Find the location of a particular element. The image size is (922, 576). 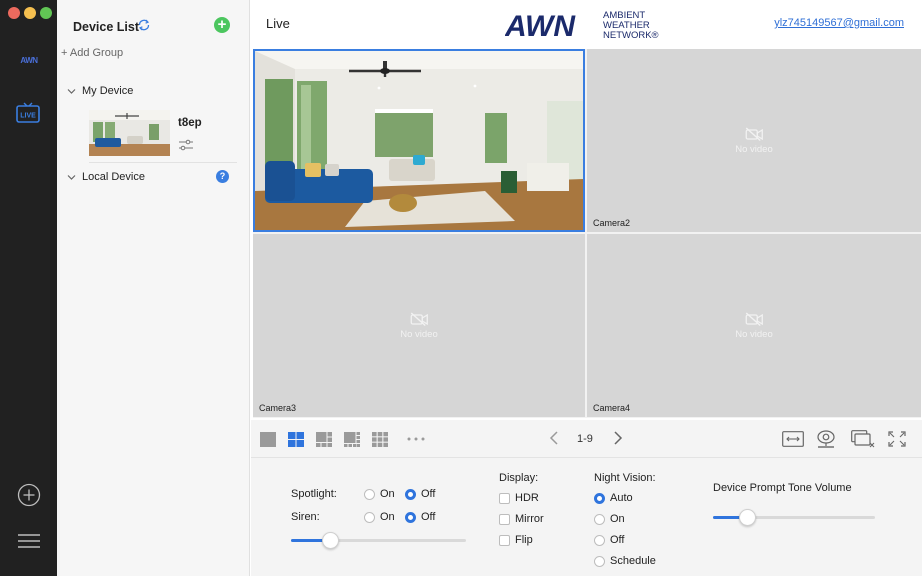

night-vision-off-radio is located at coordinates (599, 540).